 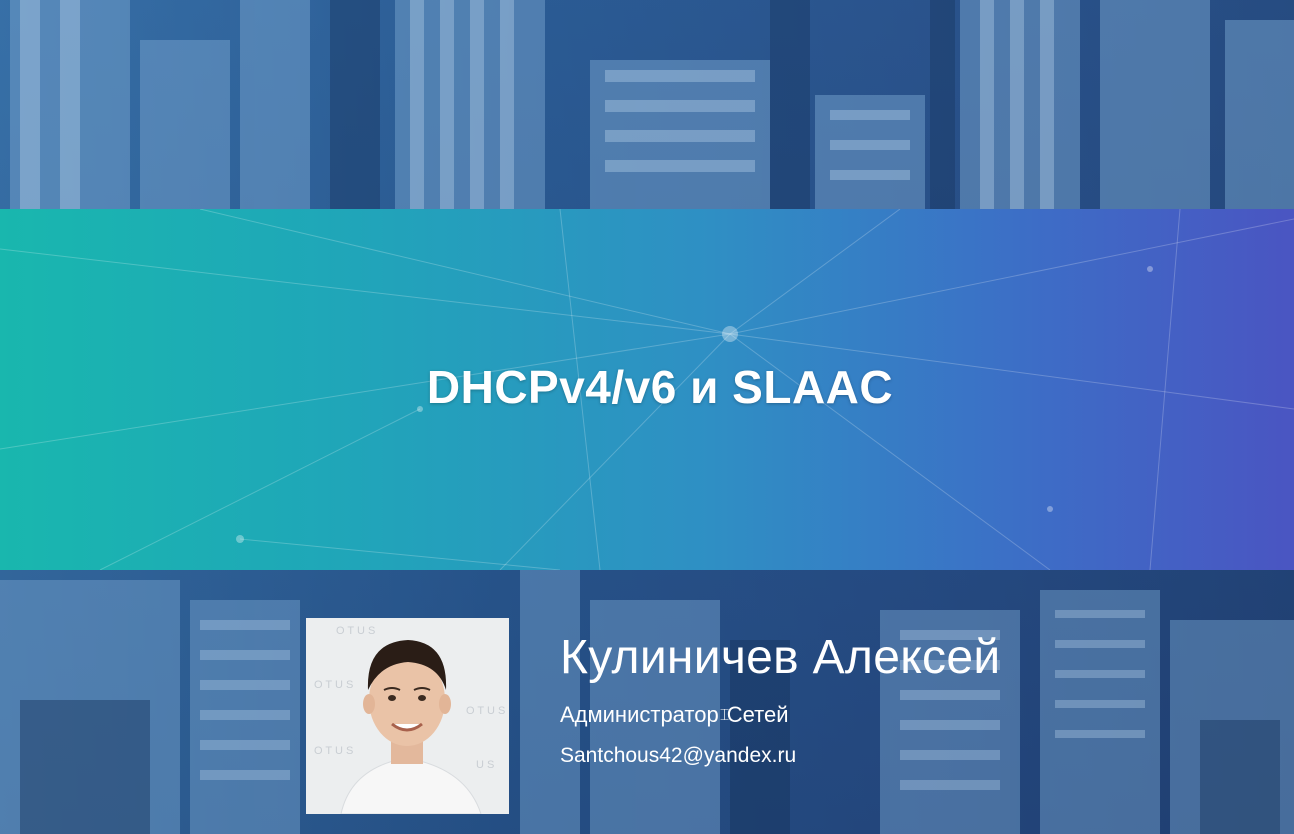 What do you see at coordinates (660, 387) in the screenshot?
I see `slide-title: DHCPv4/v6 и SLAAC` at bounding box center [660, 387].